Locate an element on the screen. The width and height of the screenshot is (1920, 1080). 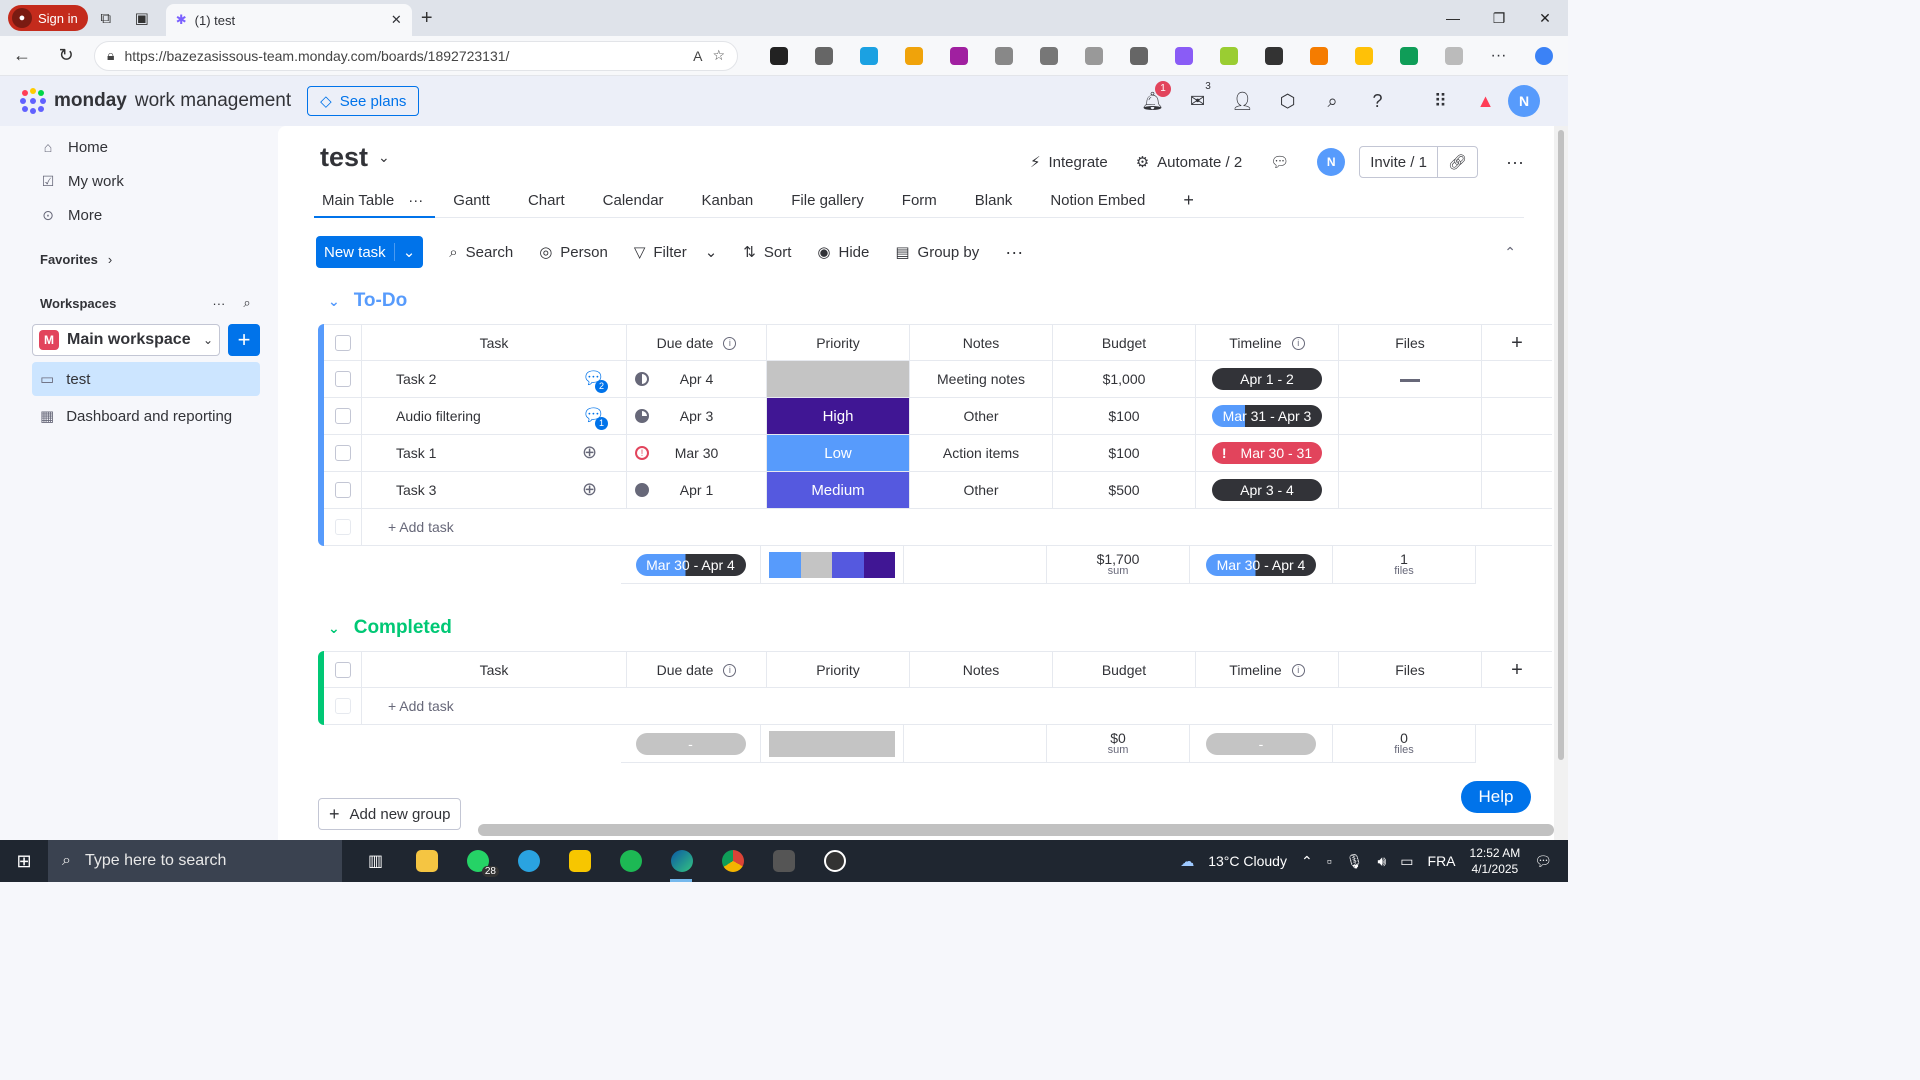
search-icon: ⌕ is located at coordinates (1332, 101).